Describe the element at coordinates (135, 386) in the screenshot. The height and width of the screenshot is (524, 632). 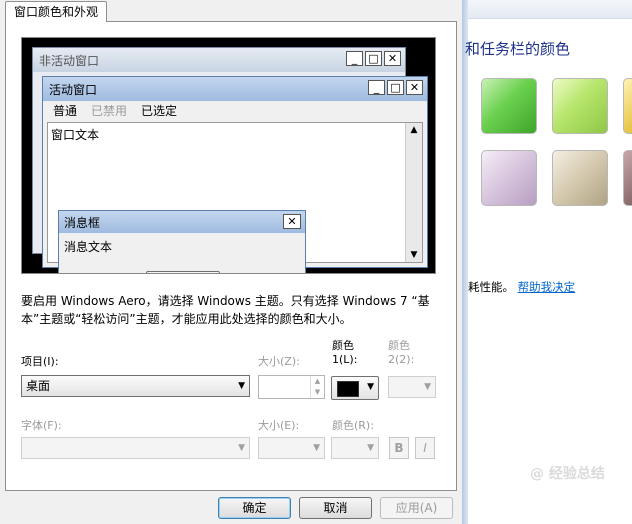
I see `item-select: 桌面 ▼` at that location.